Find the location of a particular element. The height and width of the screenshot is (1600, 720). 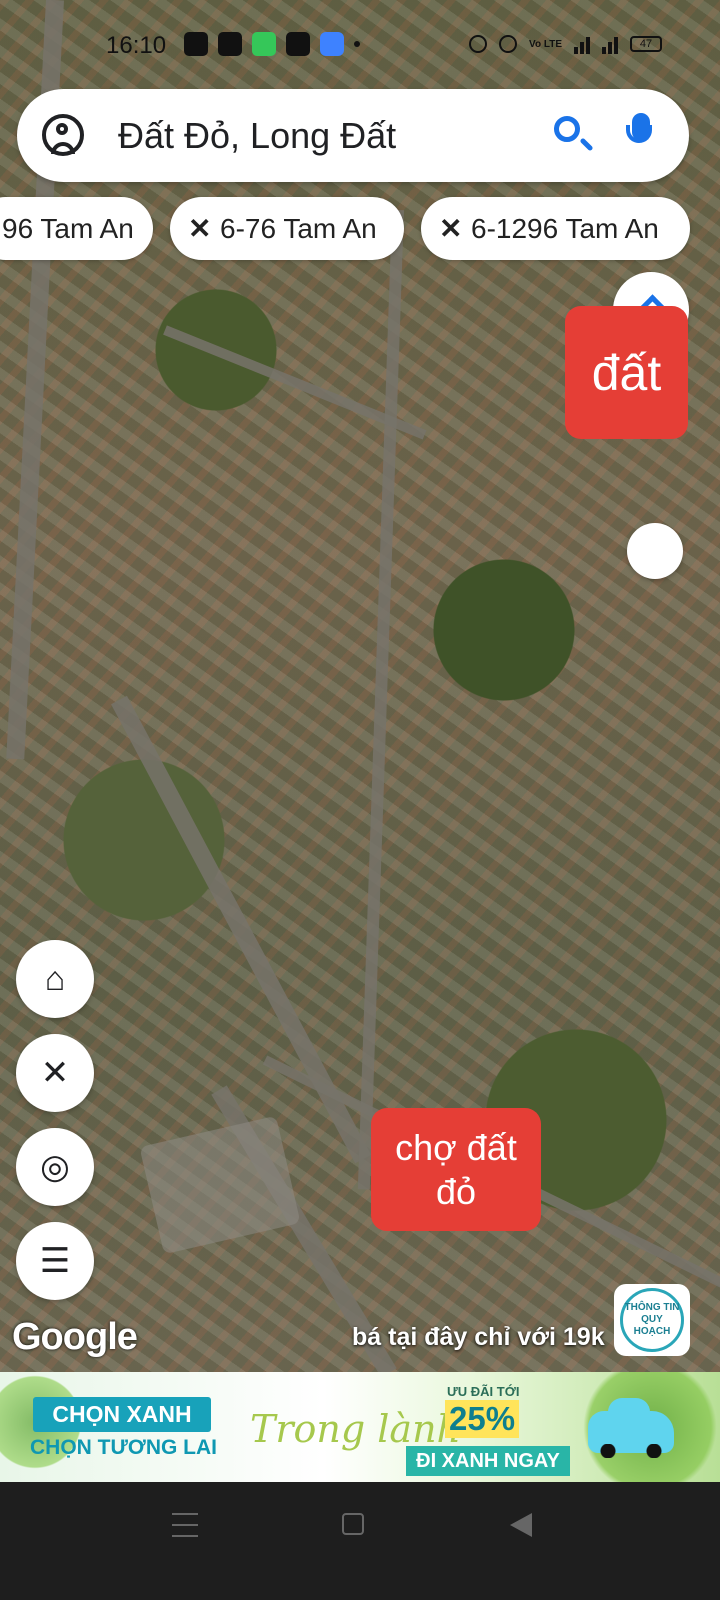

chip-96-tam-an: 96 Tam An is located at coordinates (76, 228).